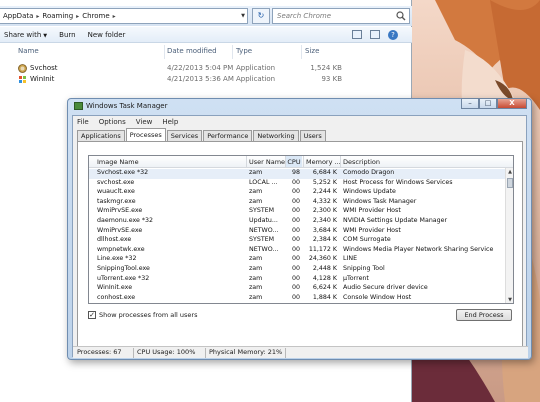 This screenshot has width=540, height=402. Describe the element at coordinates (385, 288) in the screenshot. I see `process-description: Audio Secure driver device` at that location.